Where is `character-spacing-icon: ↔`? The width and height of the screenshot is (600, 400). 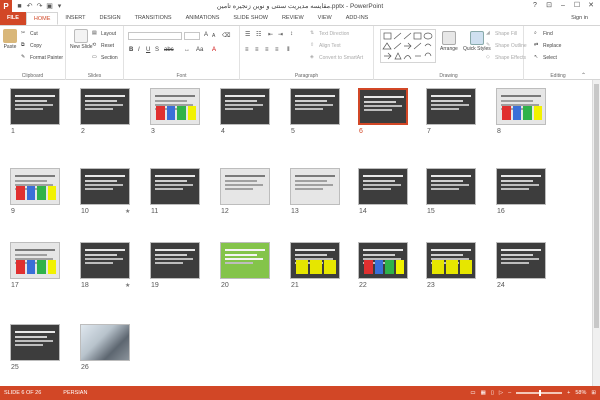 character-spacing-icon: ↔ is located at coordinates (187, 50).